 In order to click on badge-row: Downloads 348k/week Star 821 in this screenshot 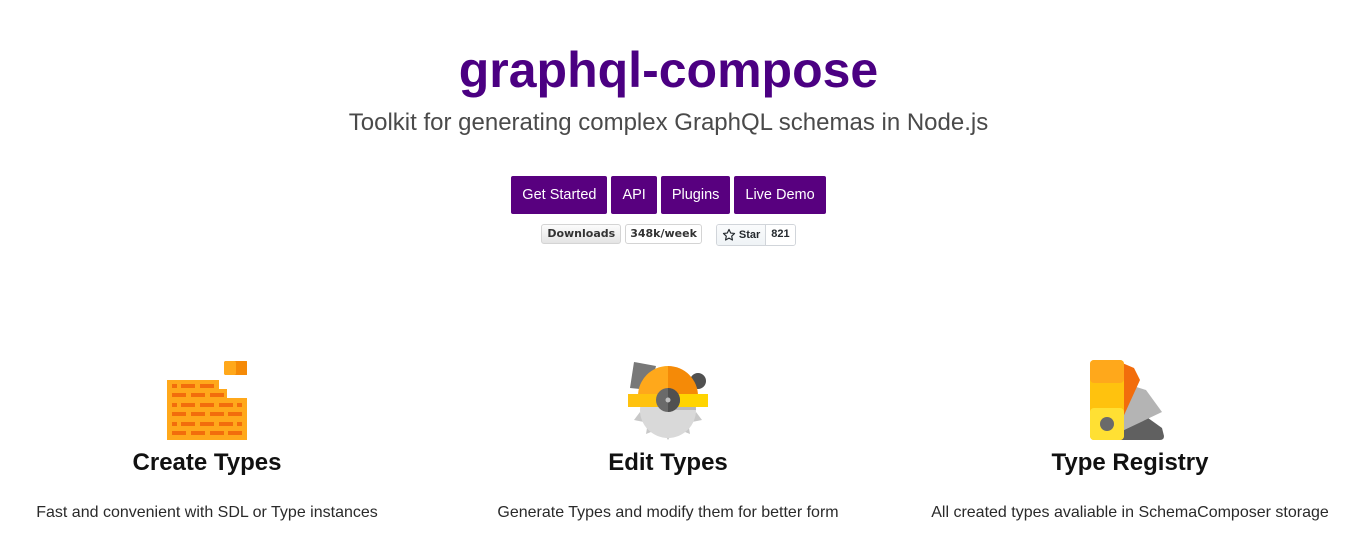, I will do `click(668, 235)`.